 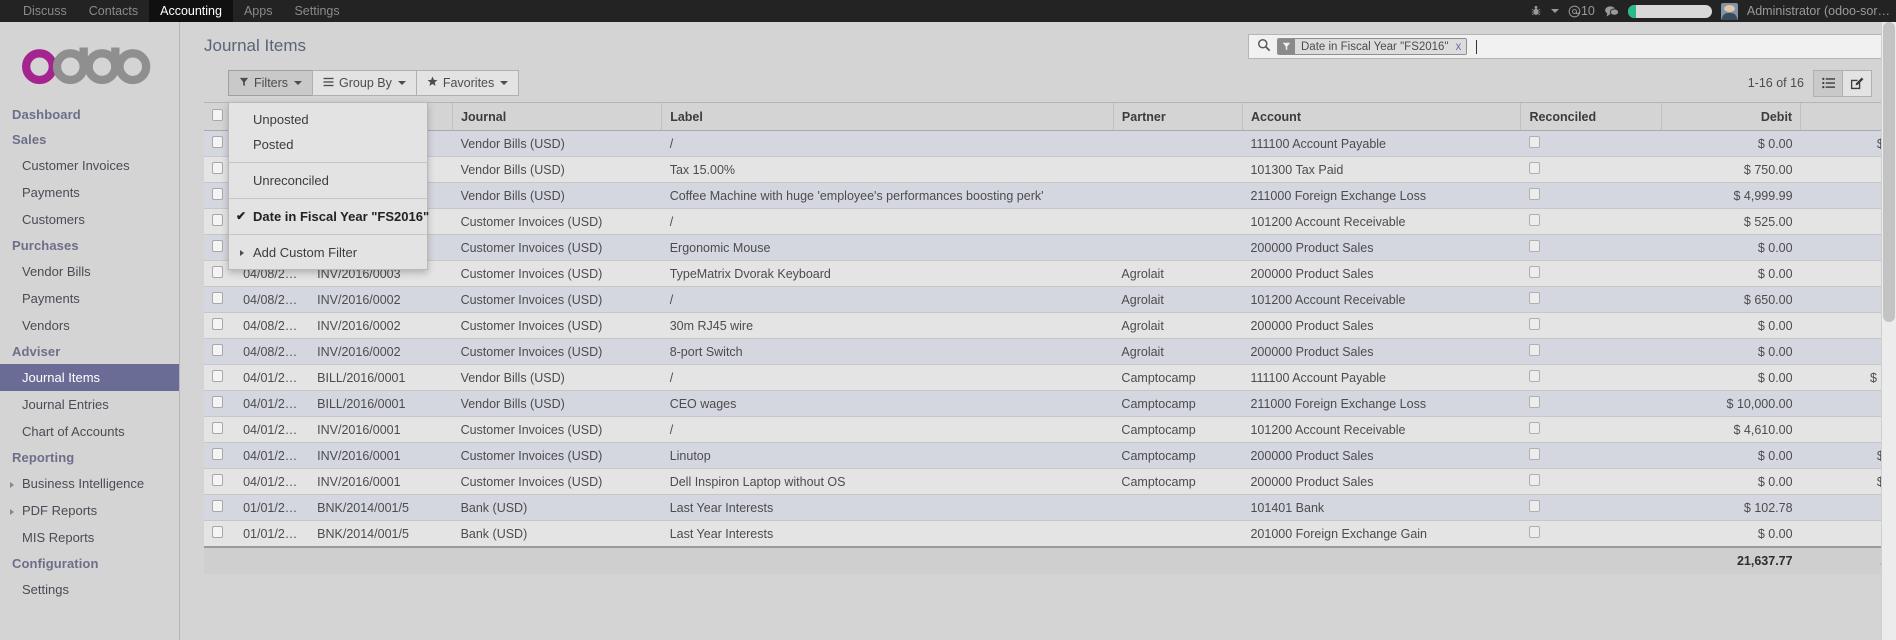 I want to click on filter-menu-item-date-in-fiscal-year-fs2016: Date in Fiscal Year "FS2016", so click(x=329, y=216).